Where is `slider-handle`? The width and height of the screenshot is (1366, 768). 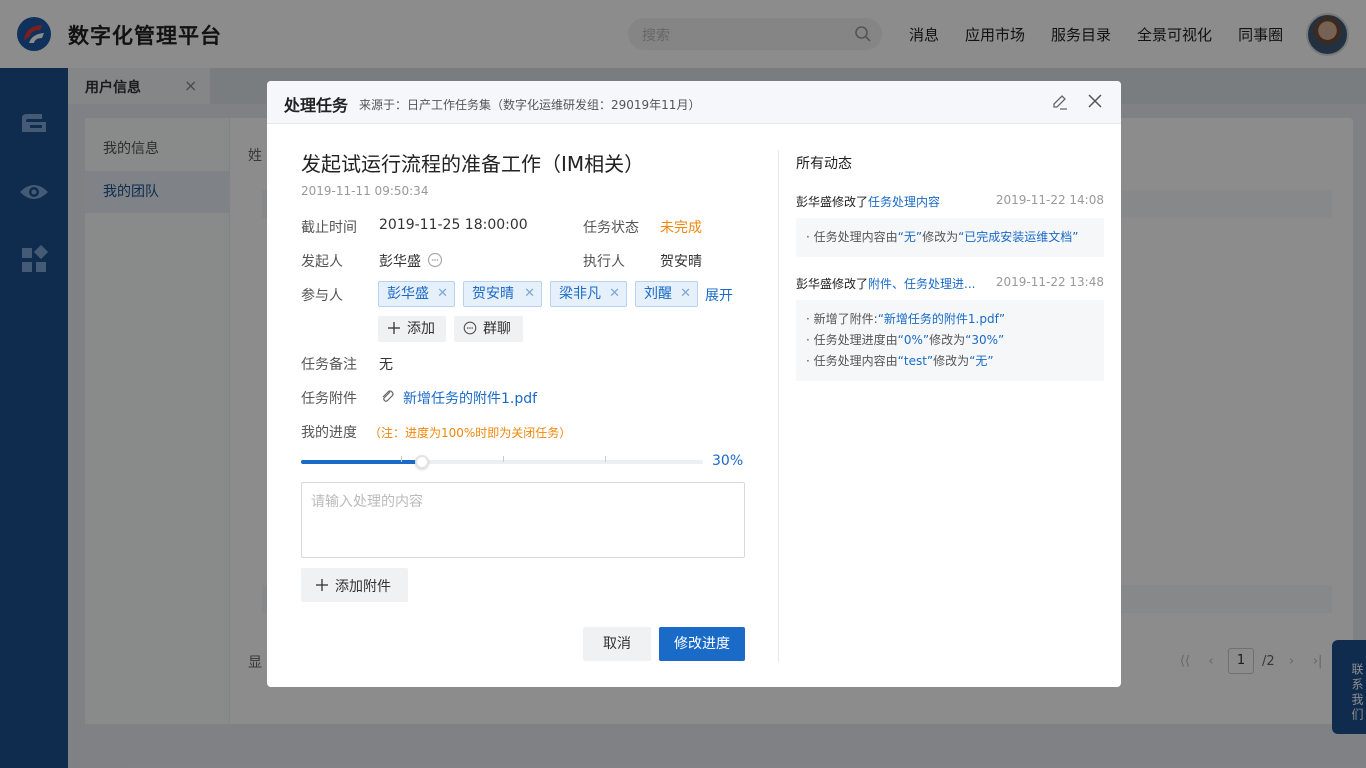
slider-handle is located at coordinates (421, 462).